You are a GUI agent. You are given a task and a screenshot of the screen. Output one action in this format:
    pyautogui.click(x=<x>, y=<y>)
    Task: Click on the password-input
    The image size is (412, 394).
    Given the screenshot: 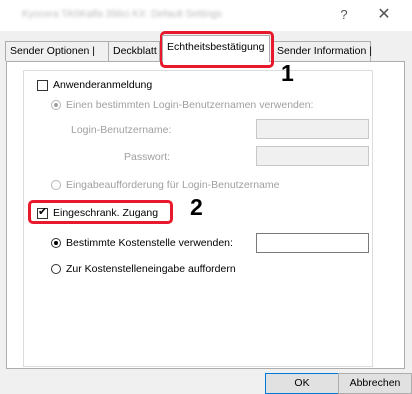 What is the action you would take?
    pyautogui.click(x=312, y=156)
    